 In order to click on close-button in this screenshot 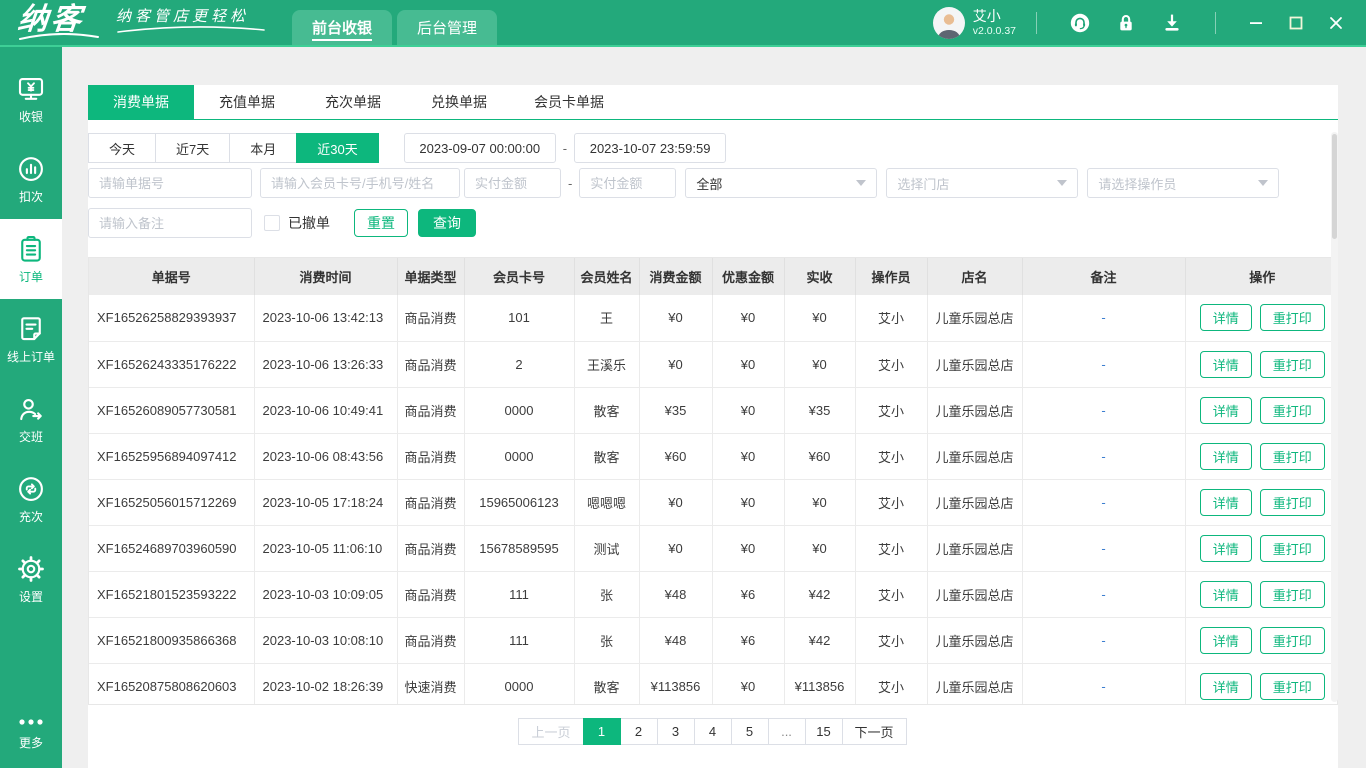, I will do `click(1336, 23)`.